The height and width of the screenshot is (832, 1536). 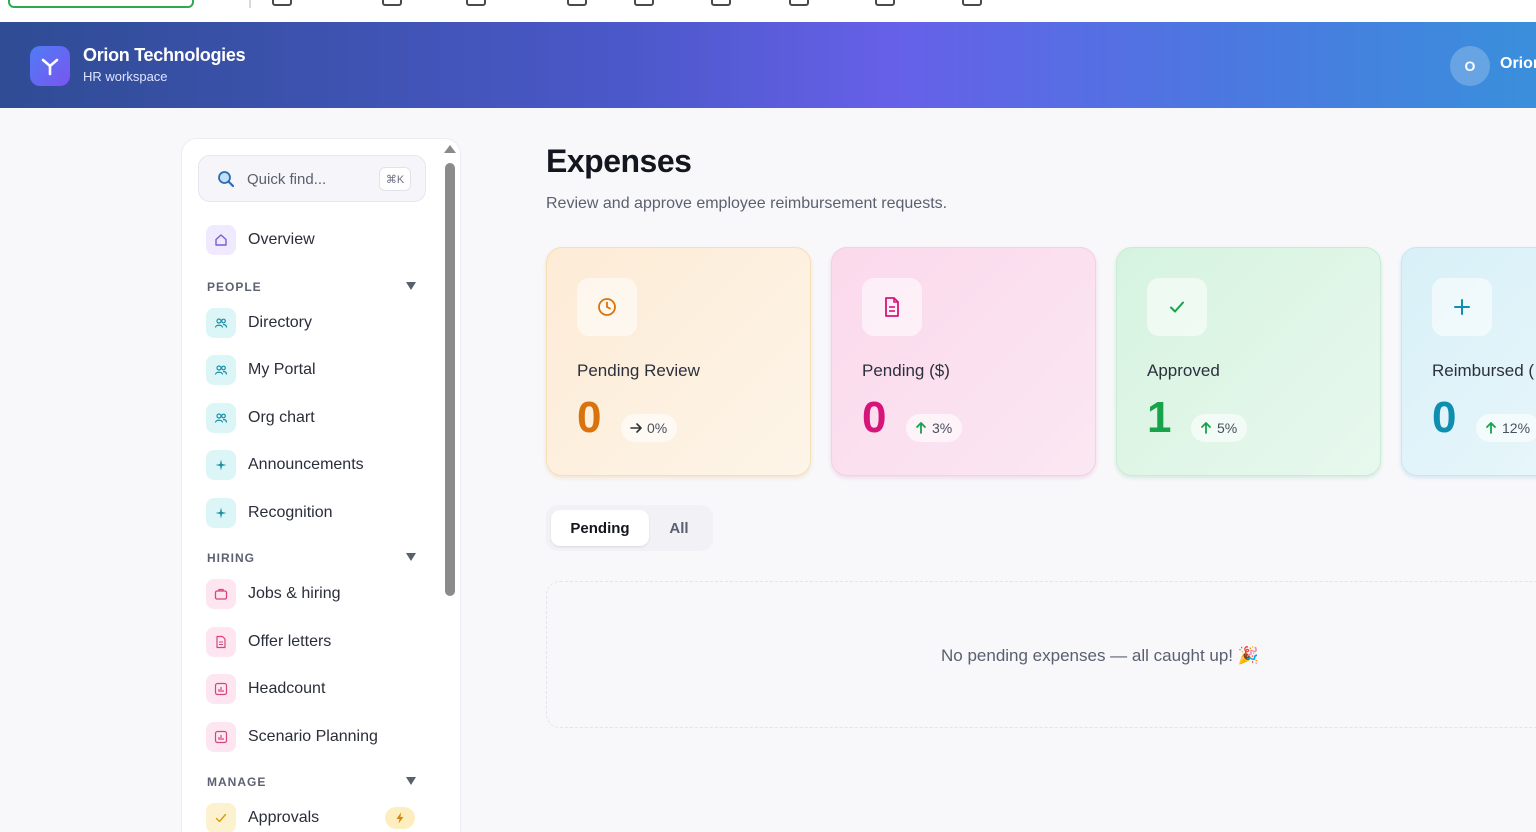 What do you see at coordinates (906, 370) in the screenshot?
I see `stat-label: Pending ($)` at bounding box center [906, 370].